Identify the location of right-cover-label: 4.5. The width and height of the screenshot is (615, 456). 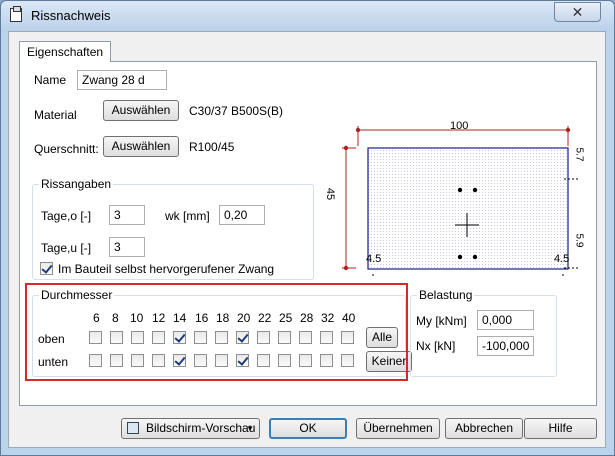
(562, 259).